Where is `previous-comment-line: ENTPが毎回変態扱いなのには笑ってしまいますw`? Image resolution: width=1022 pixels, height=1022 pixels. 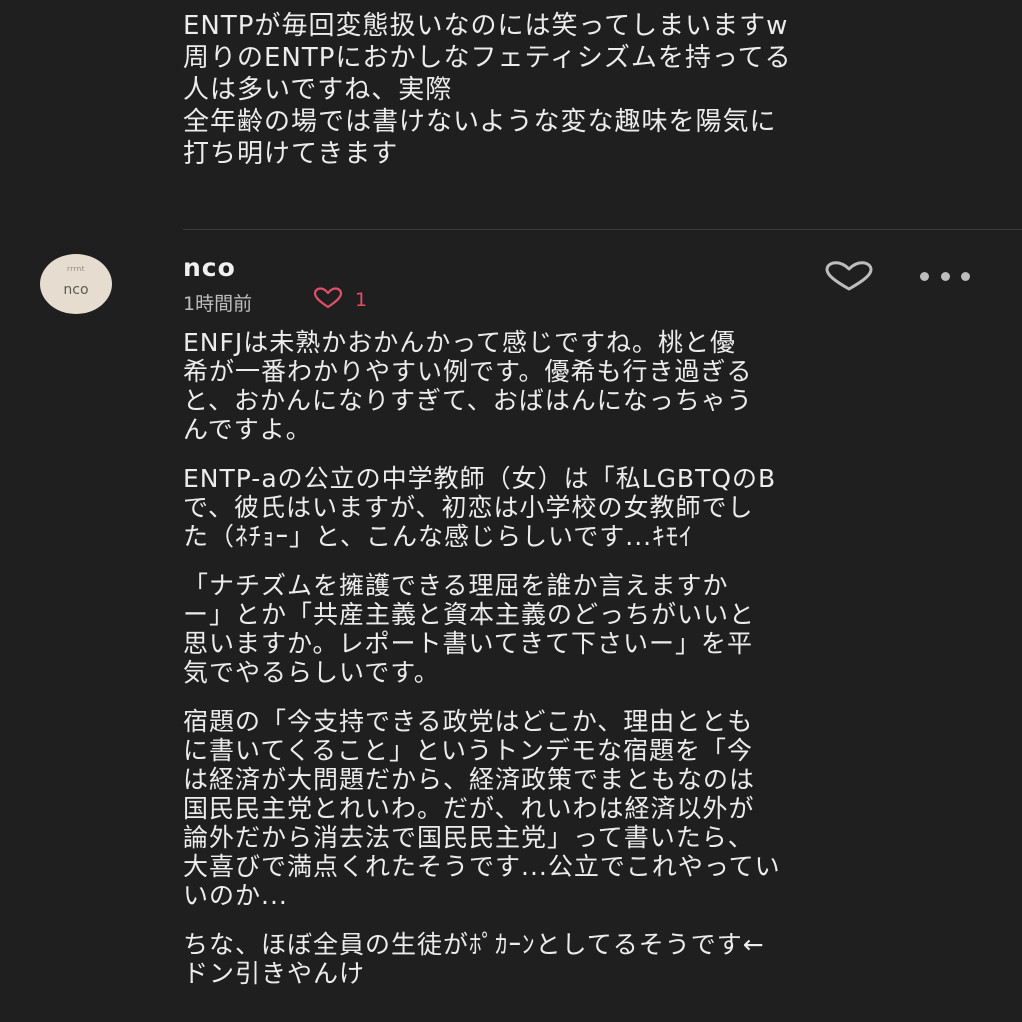 previous-comment-line: ENTPが毎回変態扱いなのには笑ってしまいますw is located at coordinates (486, 26).